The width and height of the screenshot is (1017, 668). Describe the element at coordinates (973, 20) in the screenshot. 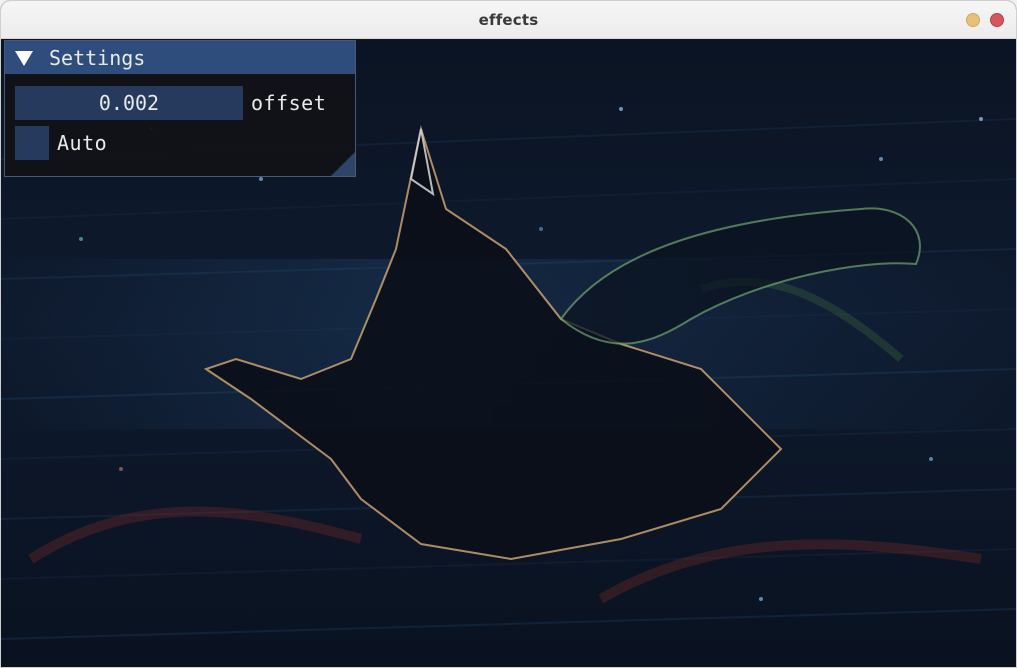

I see `minimize-button` at that location.